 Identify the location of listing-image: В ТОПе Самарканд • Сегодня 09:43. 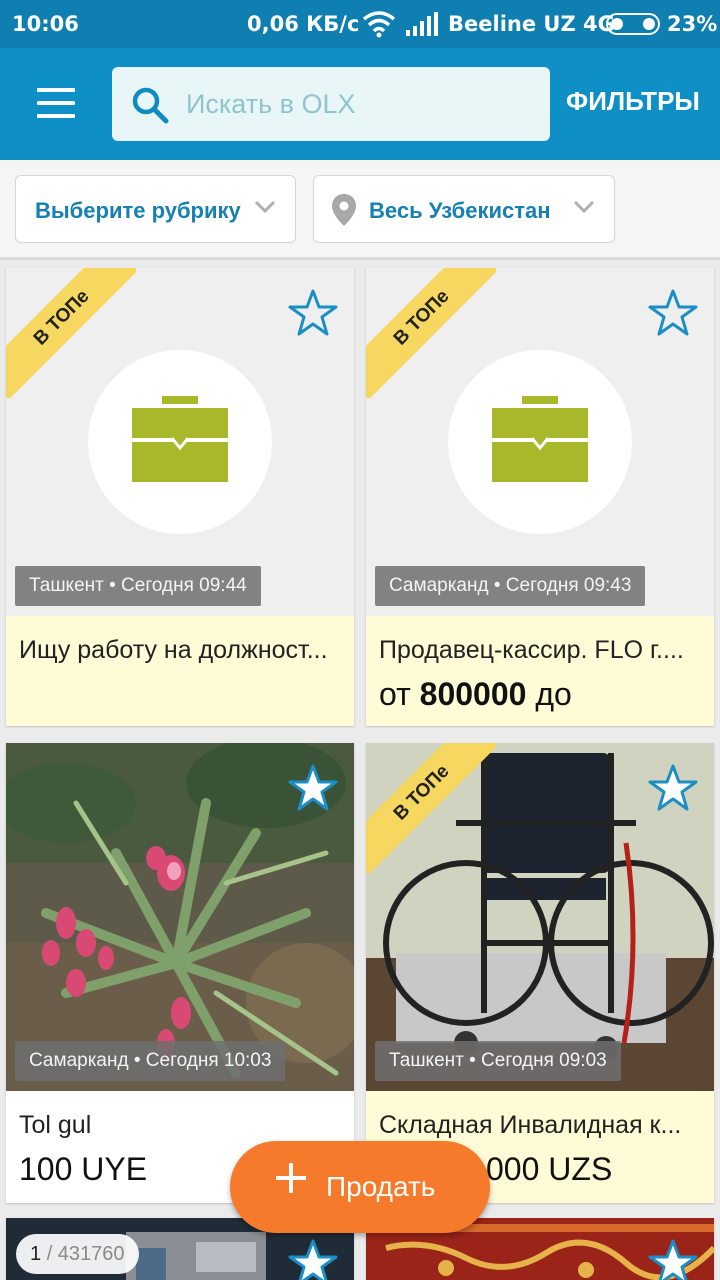
(540, 442).